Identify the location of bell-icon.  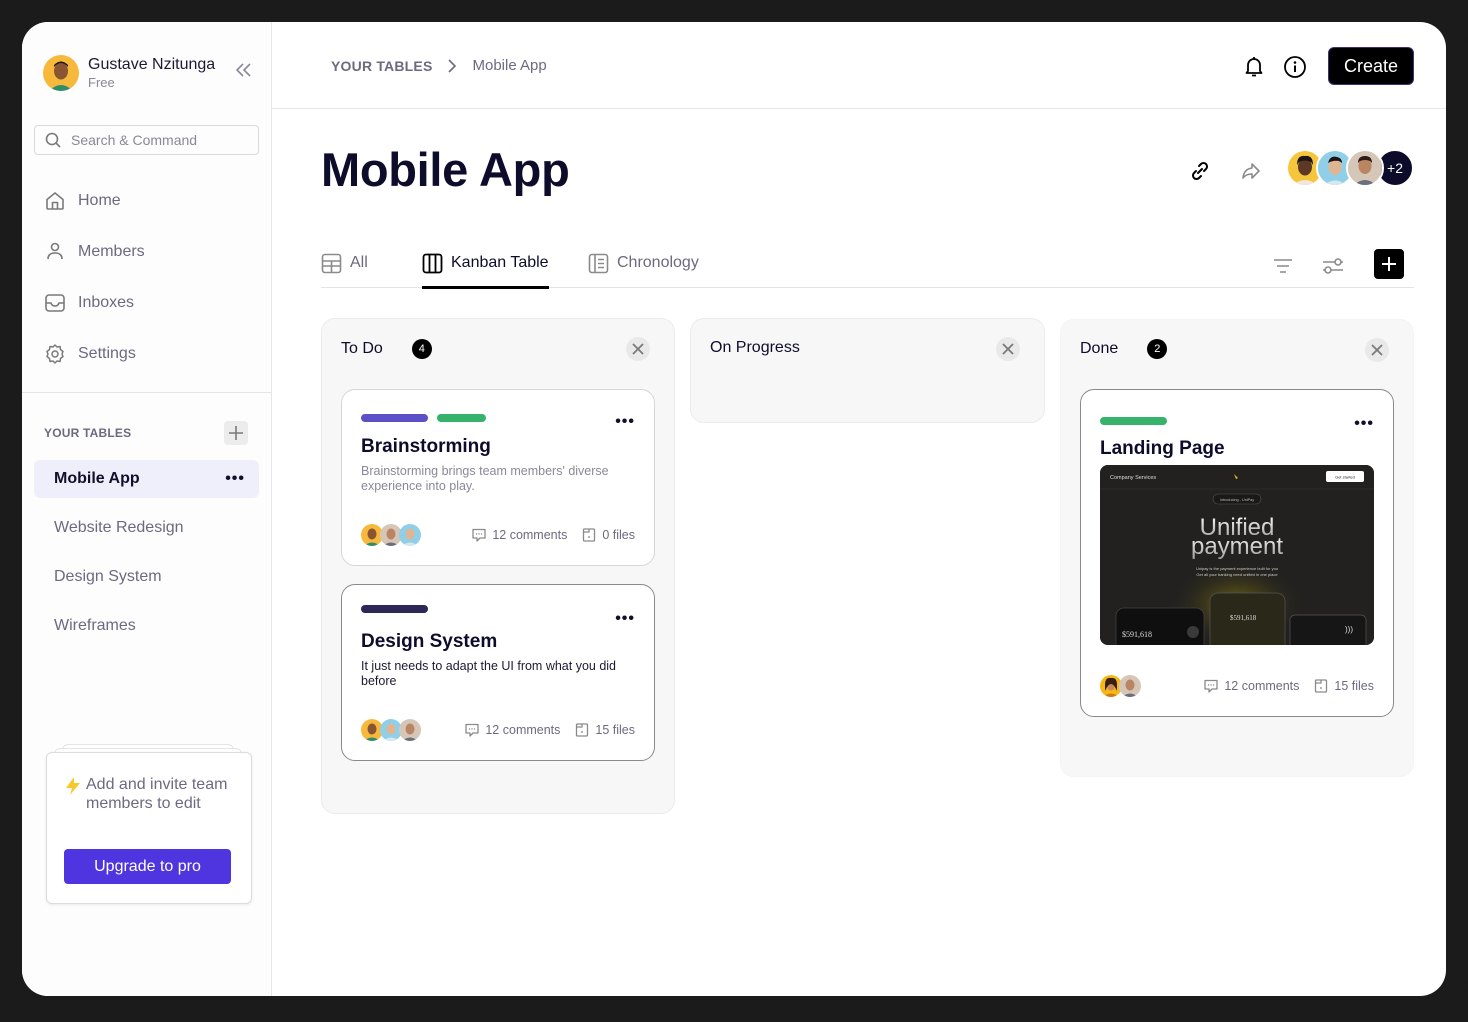
(1254, 67).